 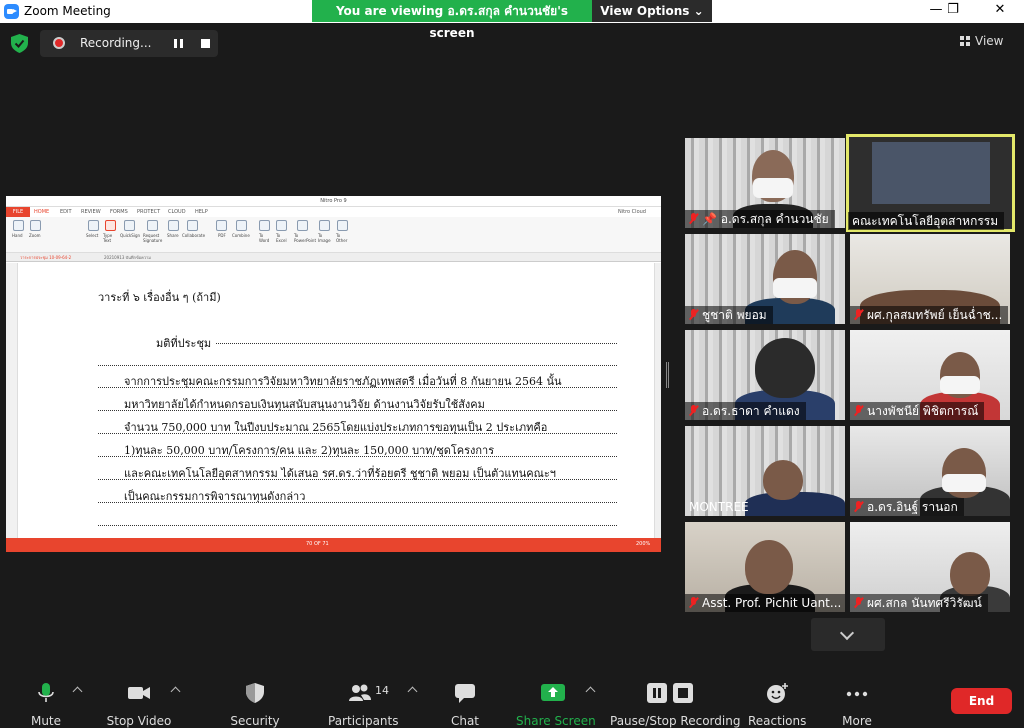 What do you see at coordinates (153, 238) in the screenshot?
I see `ribbon-label: Request Signature` at bounding box center [153, 238].